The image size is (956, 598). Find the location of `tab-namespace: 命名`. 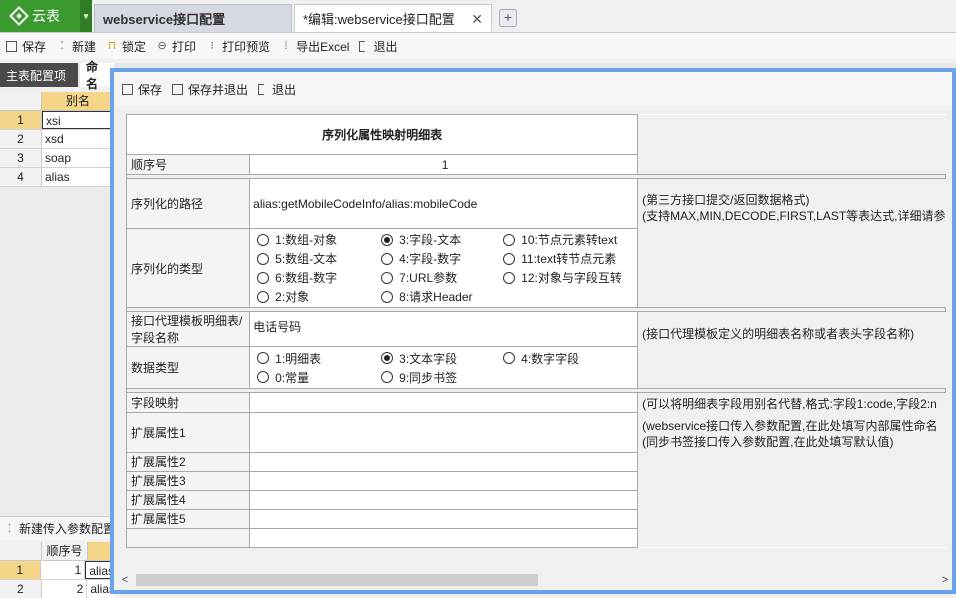

tab-namespace: 命名 is located at coordinates (97, 75).